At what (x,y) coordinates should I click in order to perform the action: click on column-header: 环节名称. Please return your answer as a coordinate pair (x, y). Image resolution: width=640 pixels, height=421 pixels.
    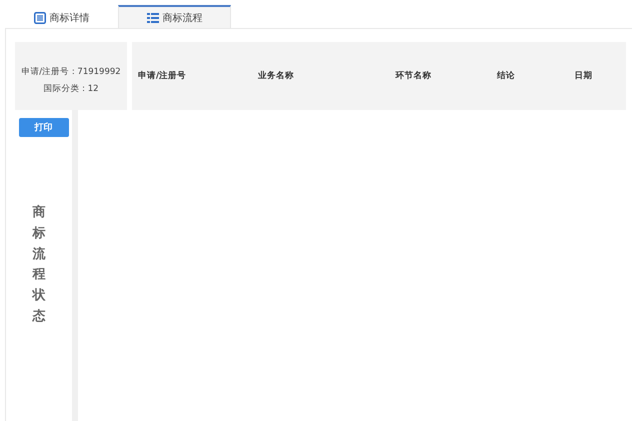
    Looking at the image, I should click on (413, 76).